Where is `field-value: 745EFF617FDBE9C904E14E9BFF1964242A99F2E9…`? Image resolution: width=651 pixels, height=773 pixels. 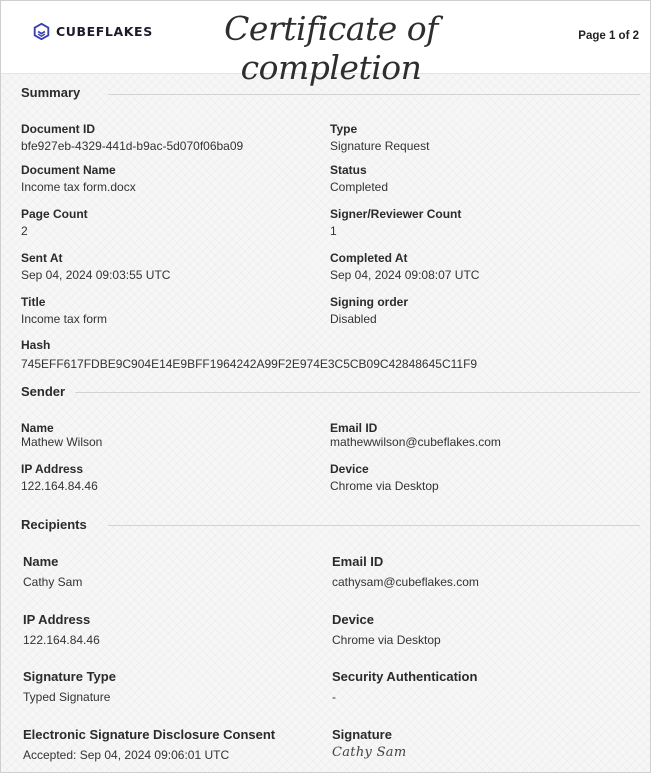 field-value: 745EFF617FDBE9C904E14E9BFF1964242A99F2E9… is located at coordinates (249, 364).